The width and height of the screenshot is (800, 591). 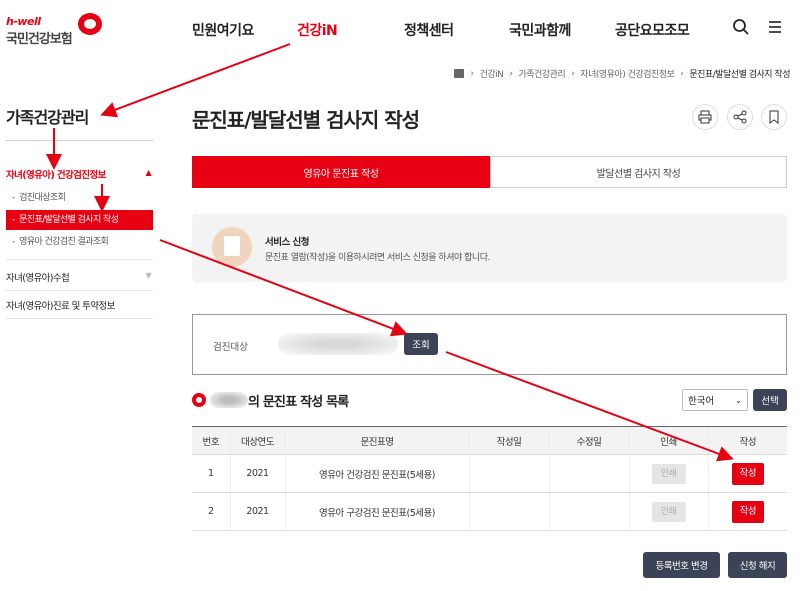 I want to click on tab-development-screening: 발달선별 검사지 작성, so click(x=638, y=172).